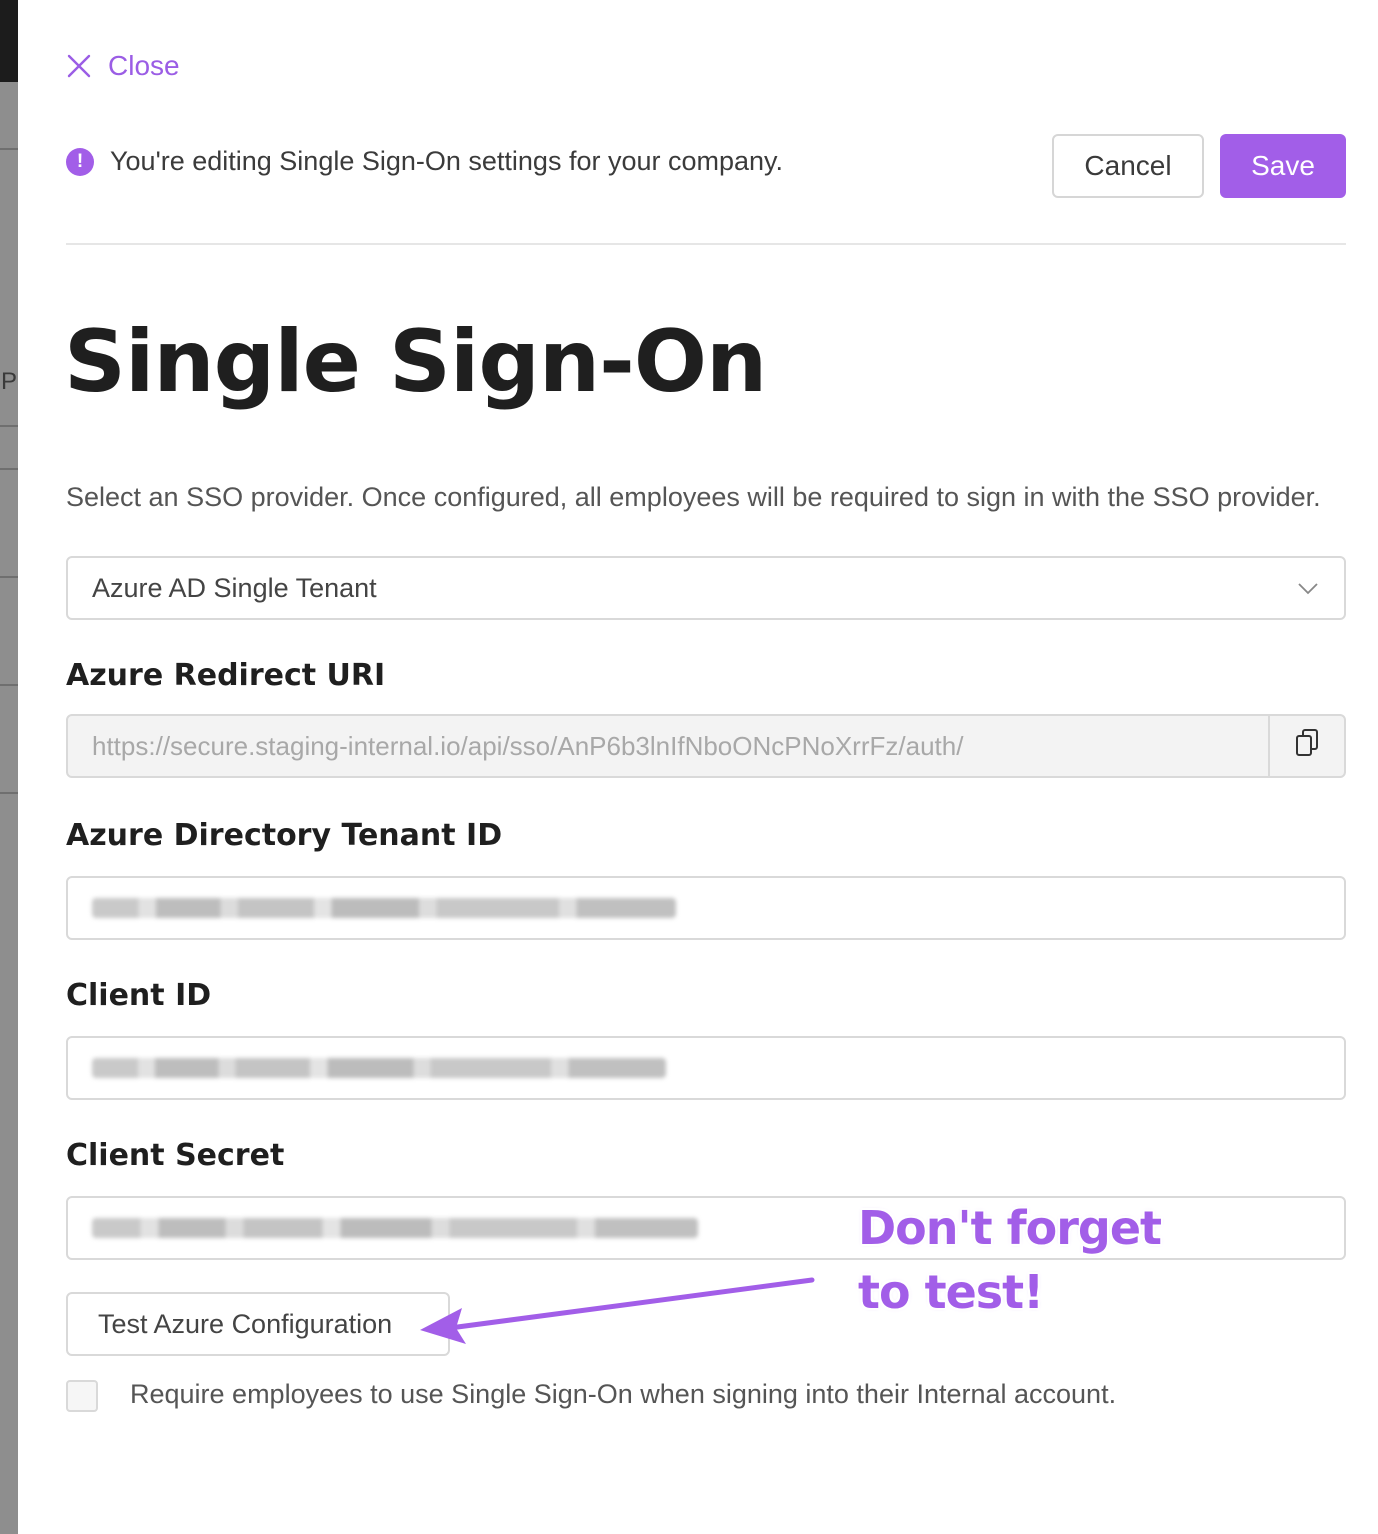 The image size is (1378, 1534). Describe the element at coordinates (144, 65) in the screenshot. I see `close-label: Close` at that location.